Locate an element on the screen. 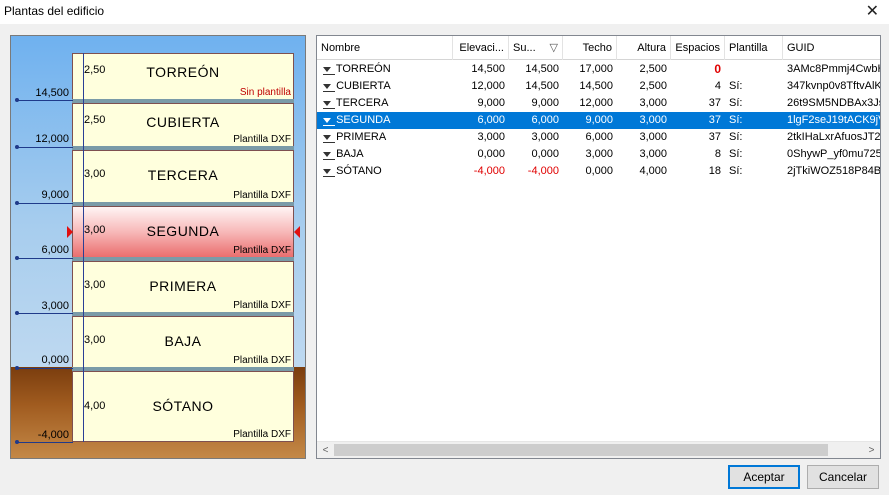  cell-altura: 4,000 is located at coordinates (653, 171).